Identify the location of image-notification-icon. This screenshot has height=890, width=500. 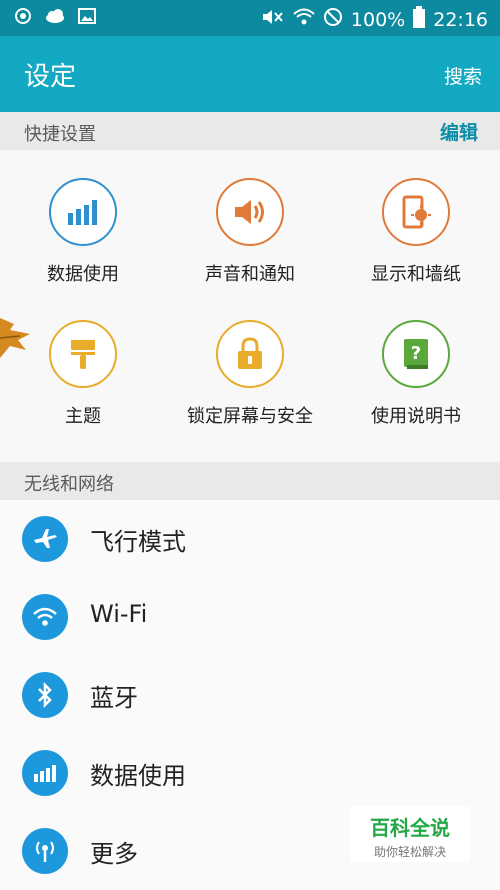
(87, 18).